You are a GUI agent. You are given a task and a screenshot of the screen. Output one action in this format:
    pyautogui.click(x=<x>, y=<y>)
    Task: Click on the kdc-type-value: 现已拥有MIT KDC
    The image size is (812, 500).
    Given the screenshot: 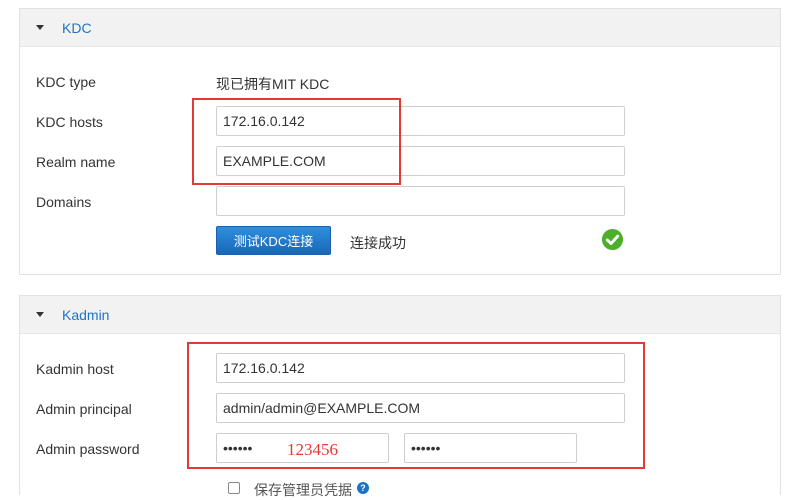 What is the action you would take?
    pyautogui.click(x=273, y=84)
    